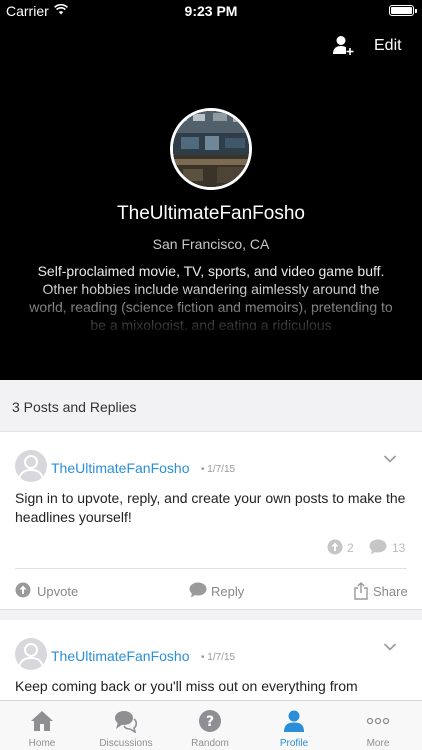  I want to click on share-button: Share, so click(383, 591).